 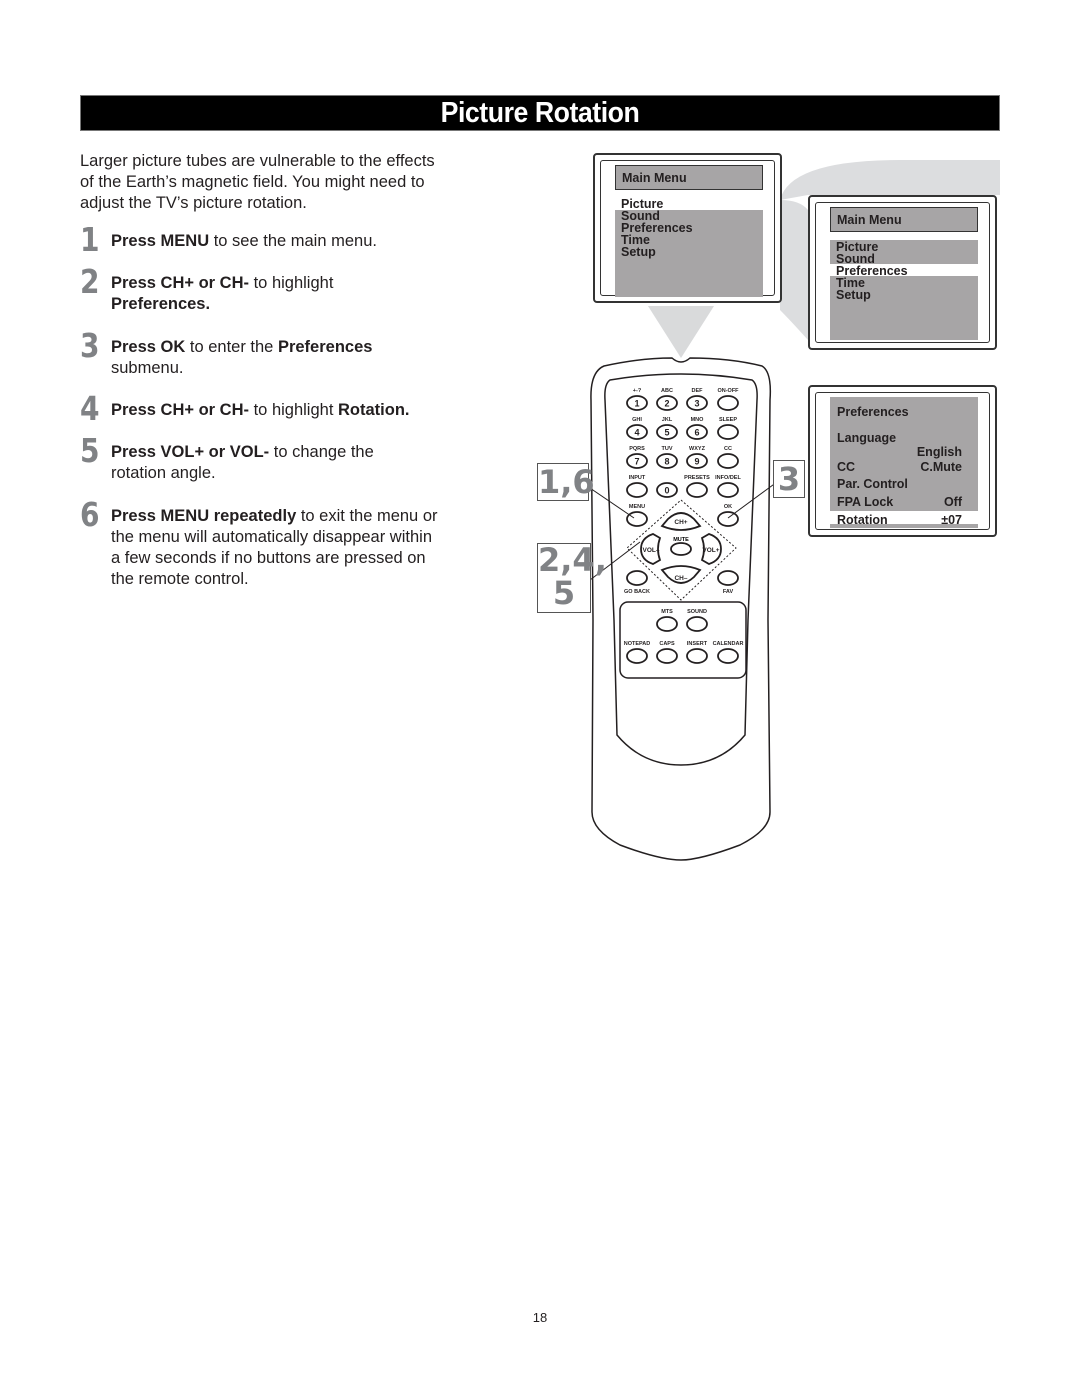 I want to click on fav-button, so click(x=728, y=578).